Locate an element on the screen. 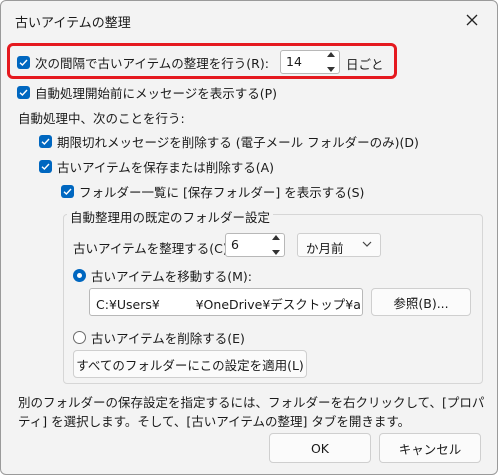  group-label: 自動整理用の既定のフォルダー設定 is located at coordinates (170, 216).